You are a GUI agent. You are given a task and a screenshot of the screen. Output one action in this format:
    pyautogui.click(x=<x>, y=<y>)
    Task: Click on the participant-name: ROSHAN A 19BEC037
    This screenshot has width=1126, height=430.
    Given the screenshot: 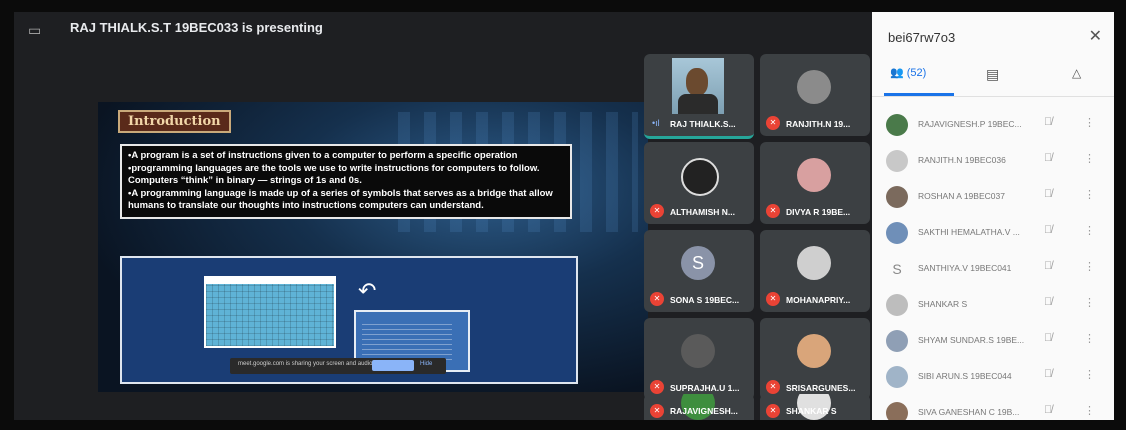 What is the action you would take?
    pyautogui.click(x=961, y=196)
    